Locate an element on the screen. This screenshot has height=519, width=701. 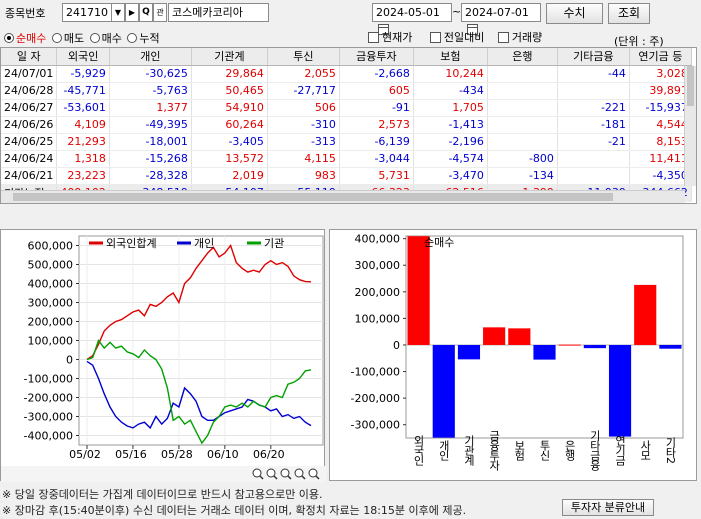
value-cell: 2,055 is located at coordinates (303, 74).